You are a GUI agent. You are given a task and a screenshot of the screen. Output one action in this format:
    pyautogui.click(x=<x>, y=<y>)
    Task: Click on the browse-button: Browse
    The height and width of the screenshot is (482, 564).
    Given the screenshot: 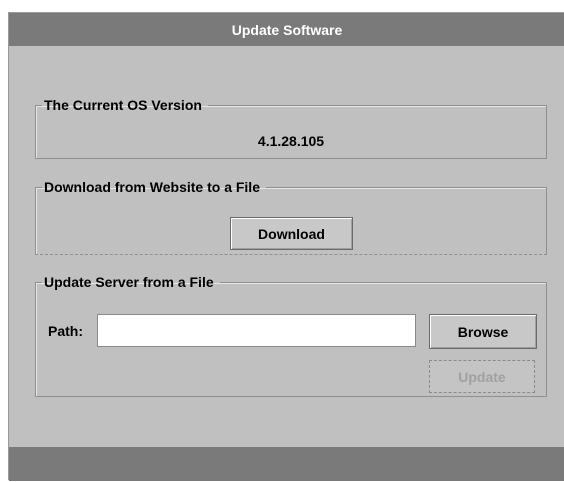 What is the action you would take?
    pyautogui.click(x=483, y=331)
    